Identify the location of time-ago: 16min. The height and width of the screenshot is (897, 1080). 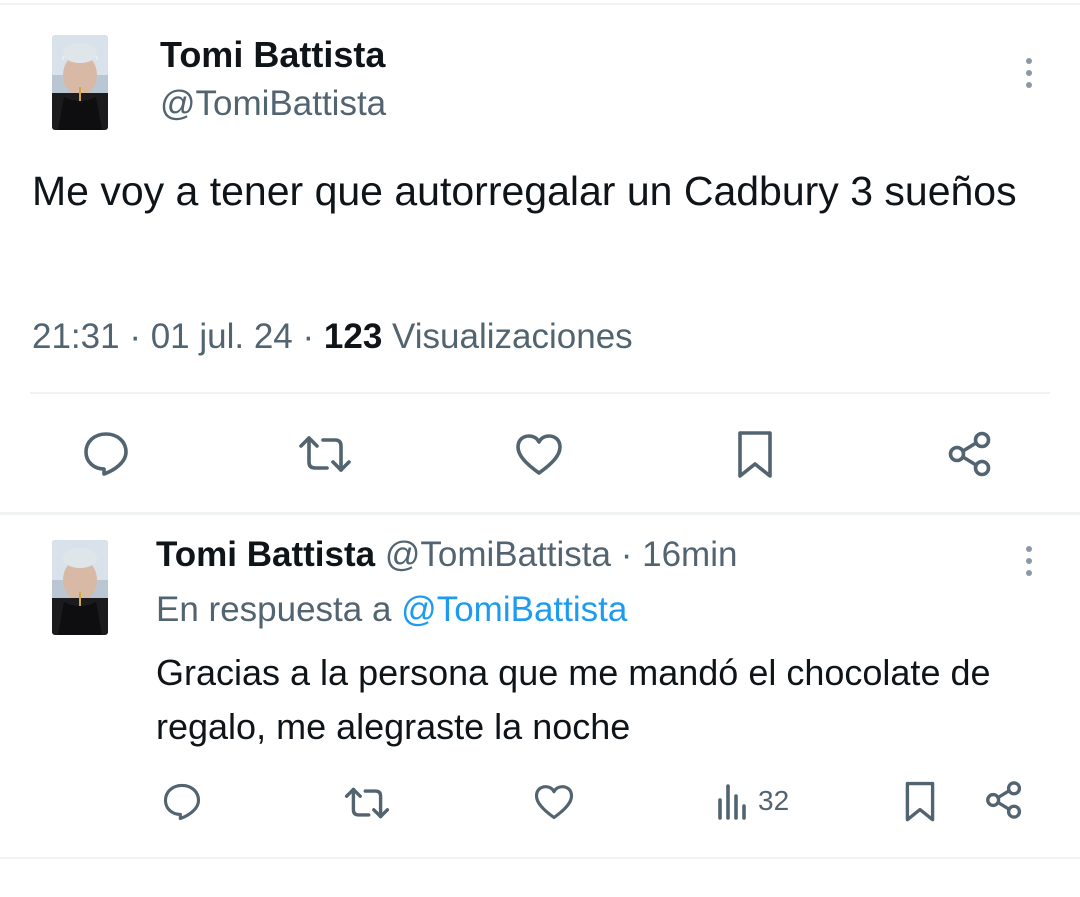
(689, 554).